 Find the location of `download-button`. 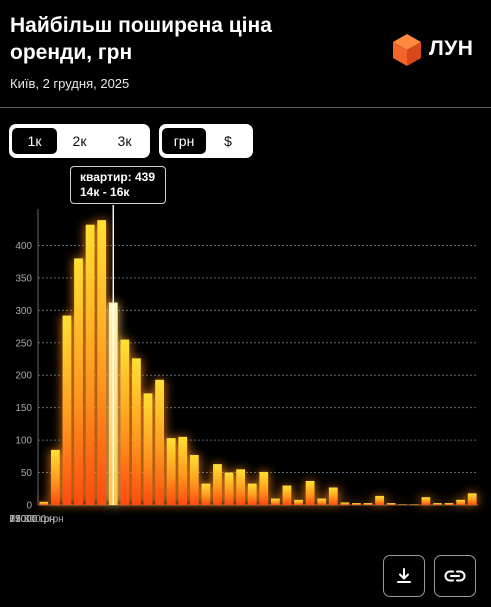

download-button is located at coordinates (404, 576).